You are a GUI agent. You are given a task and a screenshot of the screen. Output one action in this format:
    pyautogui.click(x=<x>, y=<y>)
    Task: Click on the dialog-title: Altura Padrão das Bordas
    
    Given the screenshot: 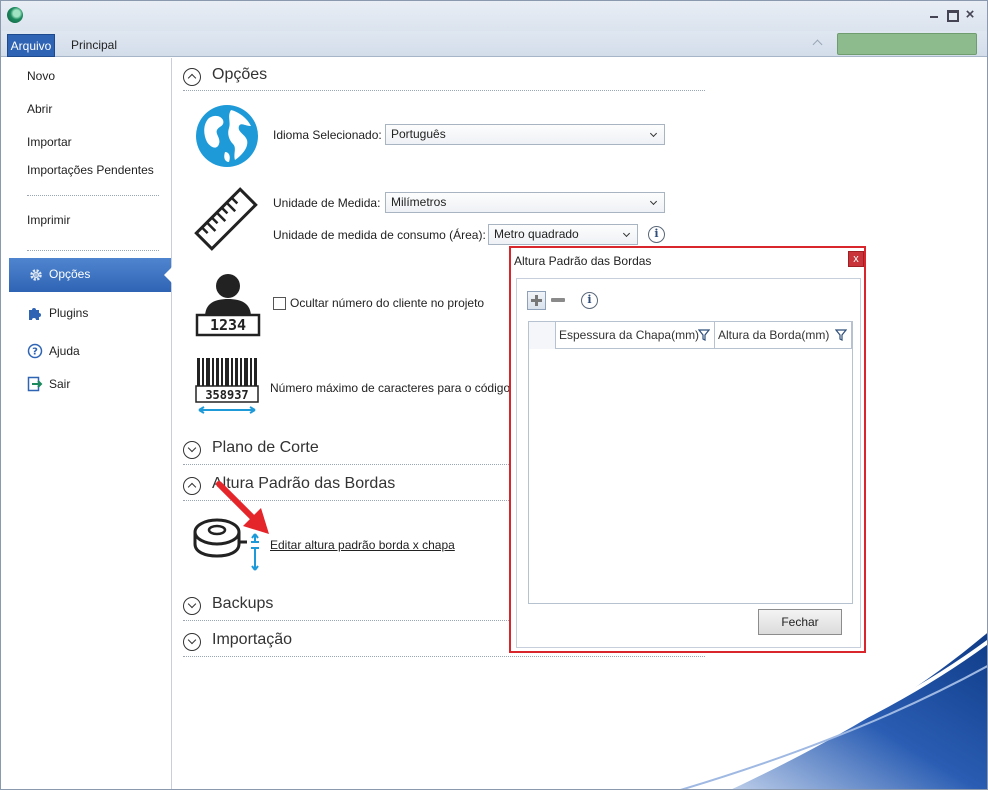 What is the action you would take?
    pyautogui.click(x=583, y=261)
    